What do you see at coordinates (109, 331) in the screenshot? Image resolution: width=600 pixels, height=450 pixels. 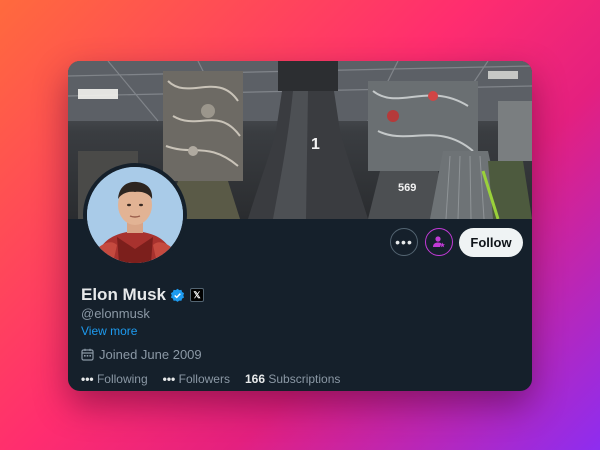 I see `view-more-link: View more` at bounding box center [109, 331].